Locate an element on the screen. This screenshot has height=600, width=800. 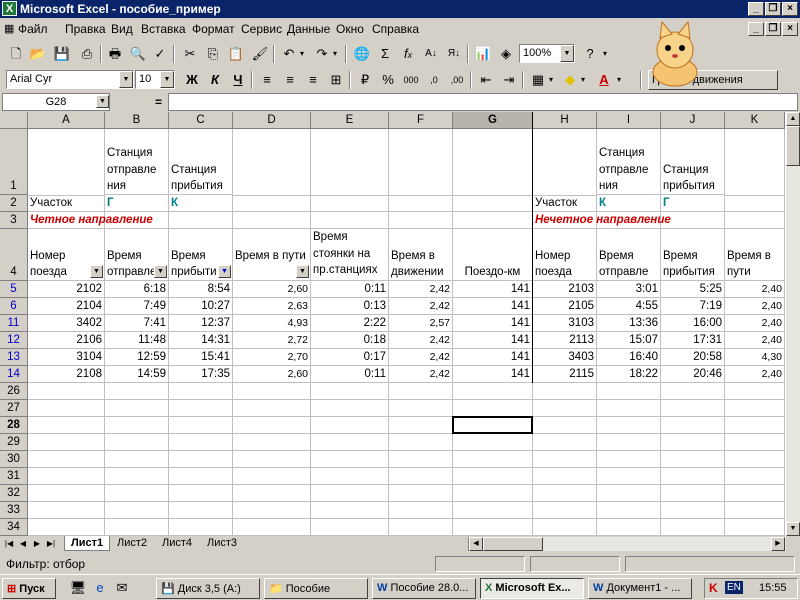
cell-g29 is located at coordinates (493, 442).